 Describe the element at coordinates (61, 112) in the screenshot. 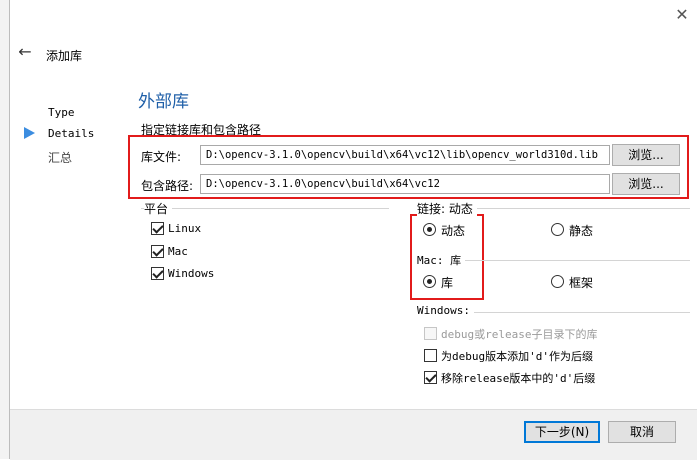

I see `nav-item-type: Type` at that location.